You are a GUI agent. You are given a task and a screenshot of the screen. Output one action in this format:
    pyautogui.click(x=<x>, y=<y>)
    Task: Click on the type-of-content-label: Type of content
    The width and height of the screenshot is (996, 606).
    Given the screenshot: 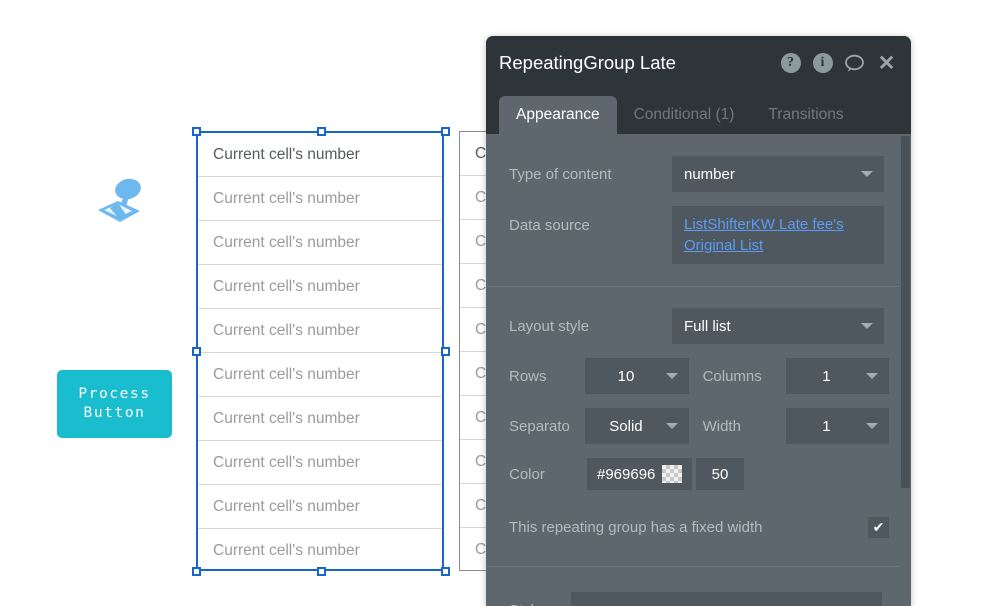 What is the action you would take?
    pyautogui.click(x=560, y=174)
    